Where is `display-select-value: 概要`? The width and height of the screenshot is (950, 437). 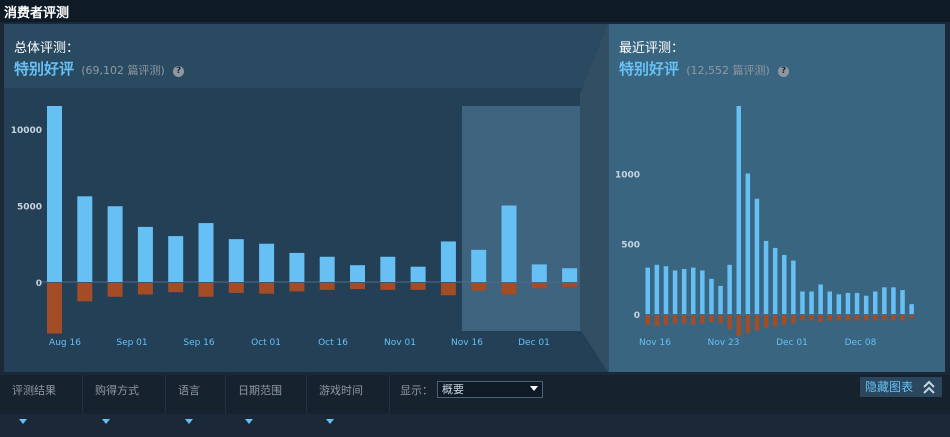 display-select-value: 概要 is located at coordinates (453, 389).